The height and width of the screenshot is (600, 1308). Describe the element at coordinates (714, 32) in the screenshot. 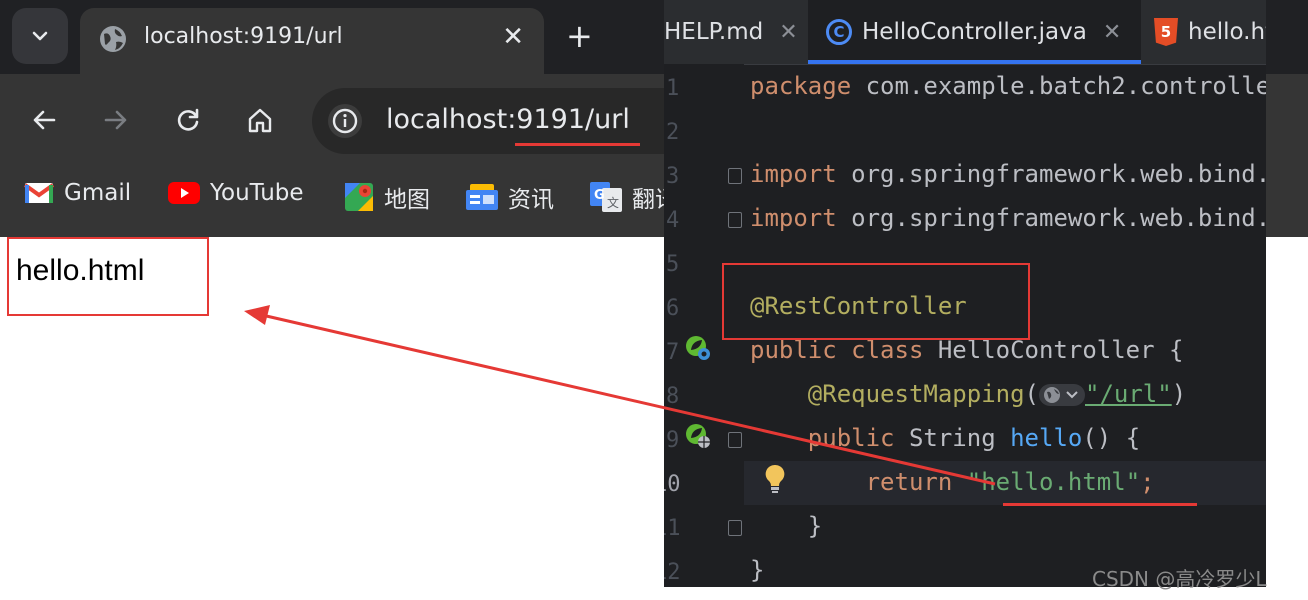

I see `editor-tab-label: HELP.md` at that location.